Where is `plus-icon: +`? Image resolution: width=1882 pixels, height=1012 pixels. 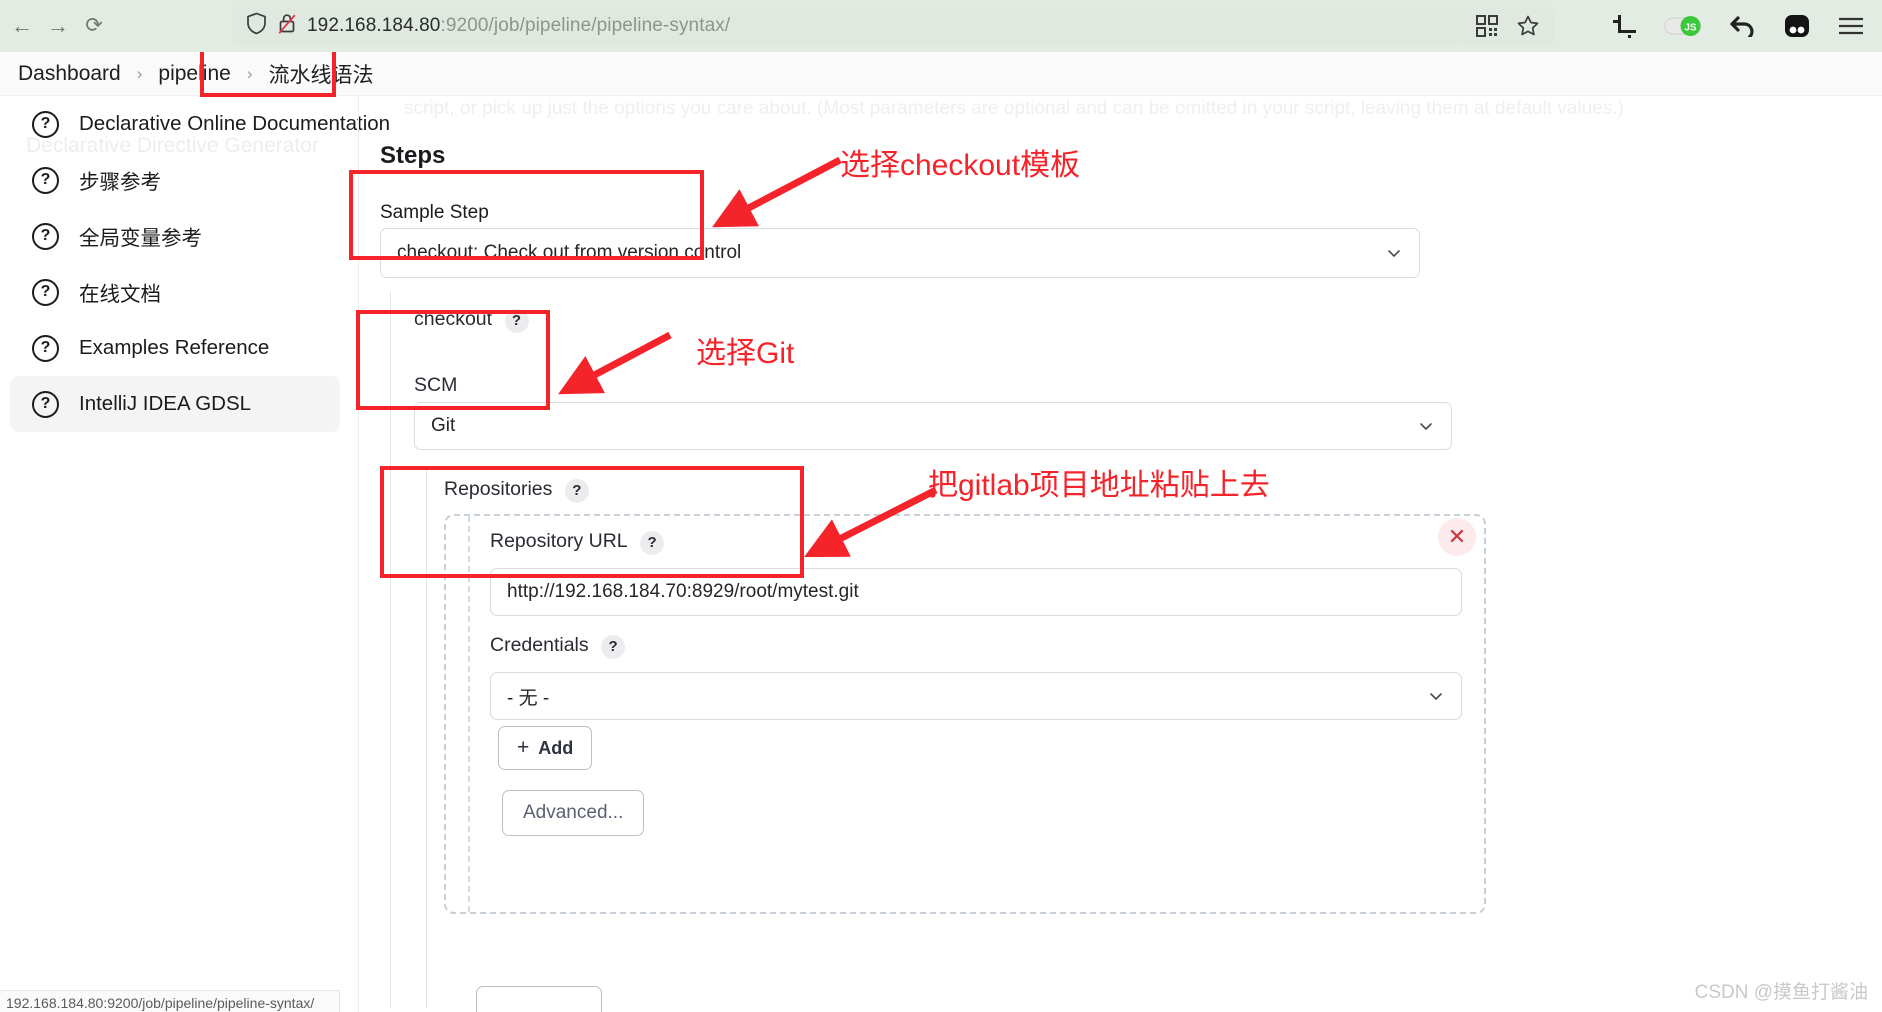
plus-icon: + is located at coordinates (523, 747).